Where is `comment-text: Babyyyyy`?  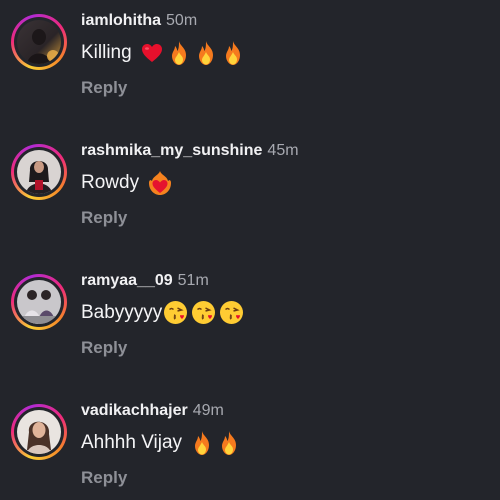 comment-text: Babyyyyy is located at coordinates (122, 312).